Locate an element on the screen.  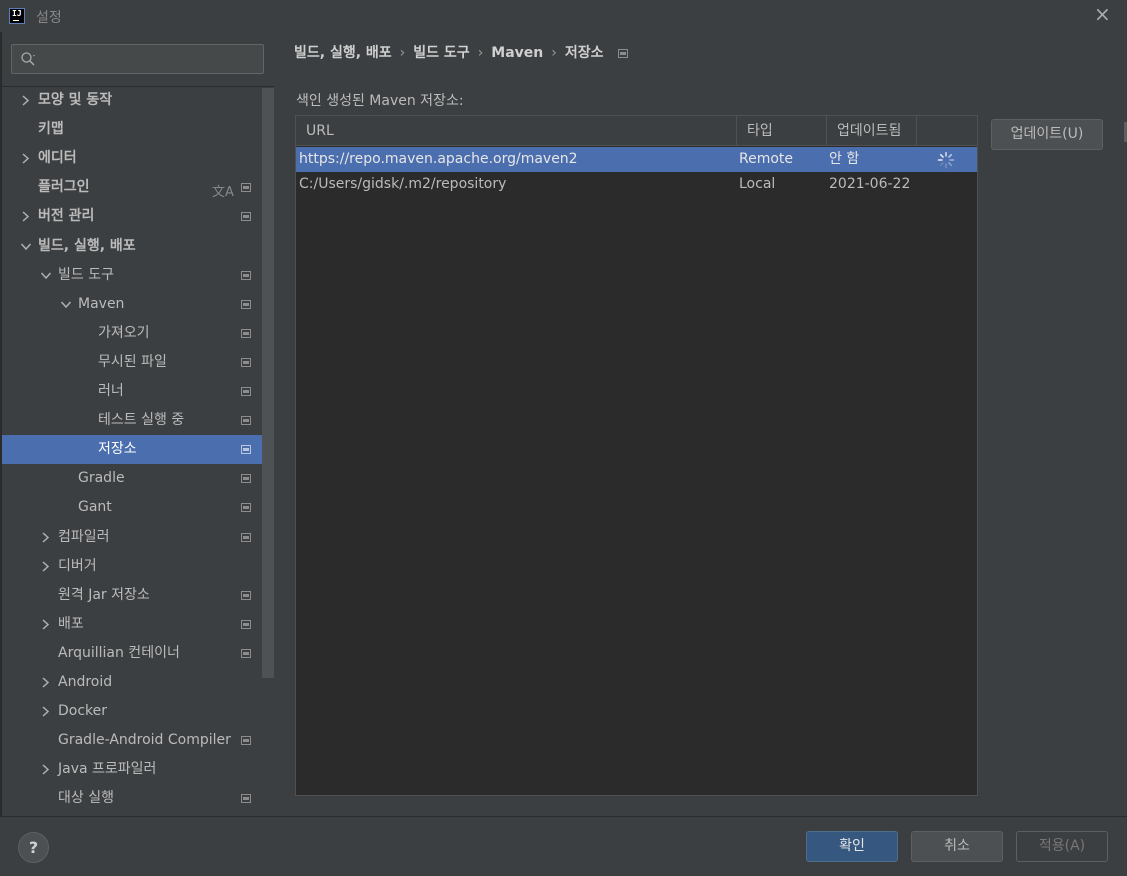
divider is located at coordinates (1, 424).